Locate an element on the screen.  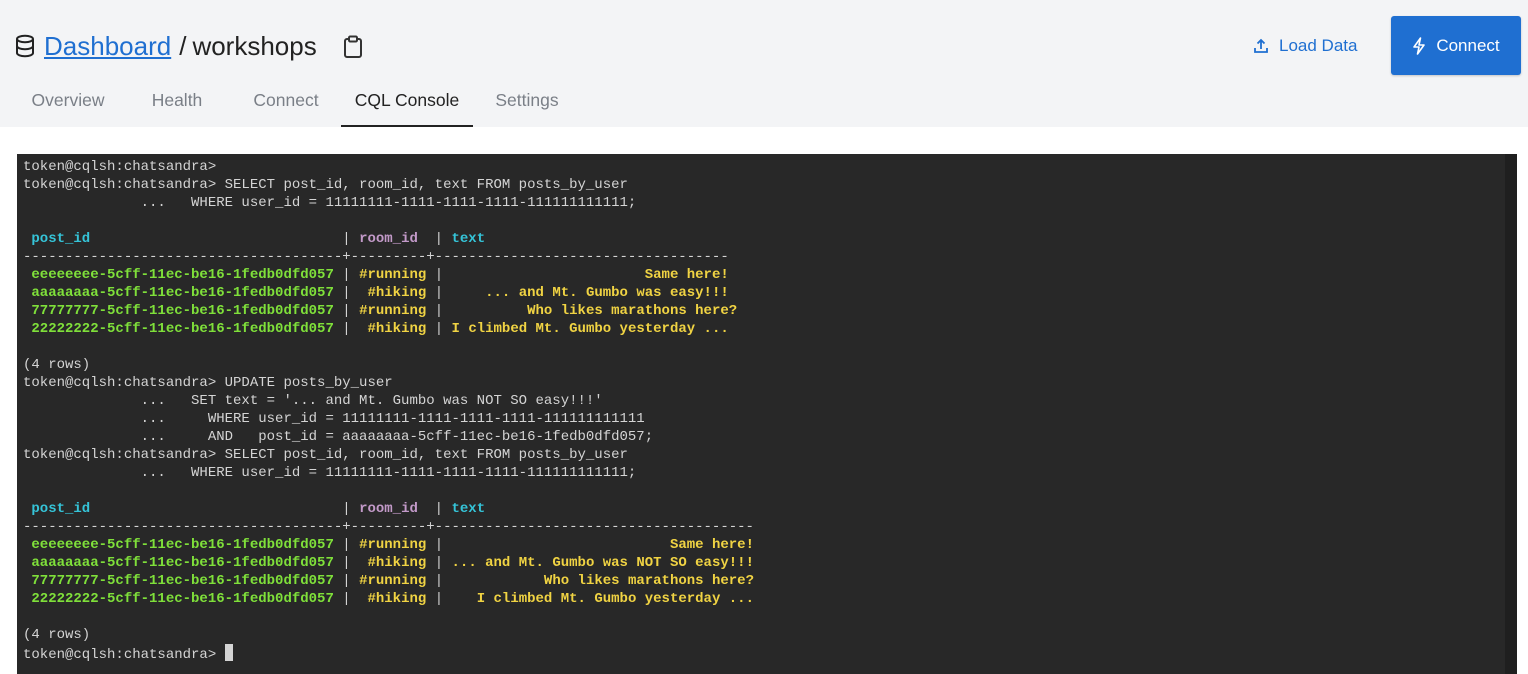
load-data-label: Load Data is located at coordinates (1318, 45).